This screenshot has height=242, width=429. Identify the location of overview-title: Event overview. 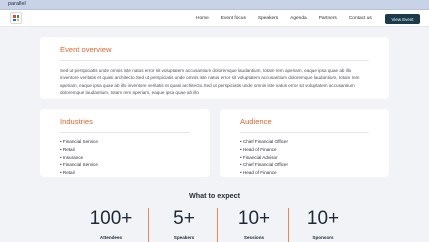
(86, 49).